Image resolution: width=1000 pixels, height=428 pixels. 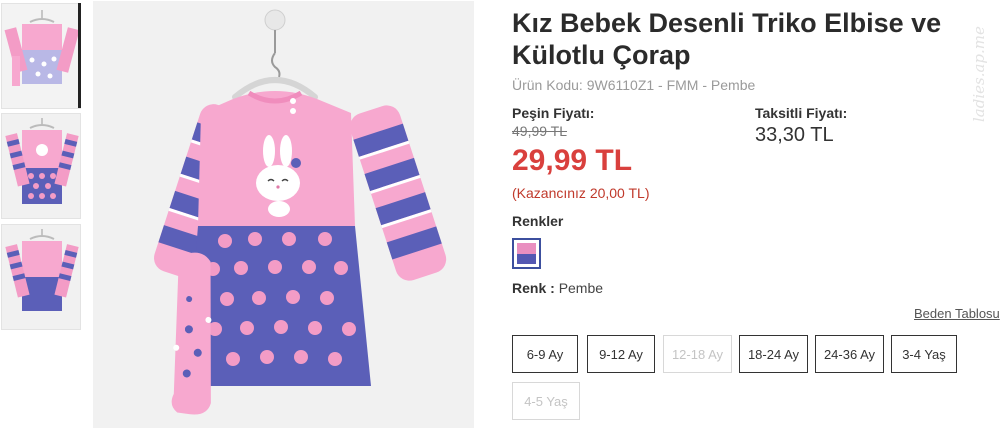 What do you see at coordinates (572, 160) in the screenshot?
I see `current-price: 29,99 TL` at bounding box center [572, 160].